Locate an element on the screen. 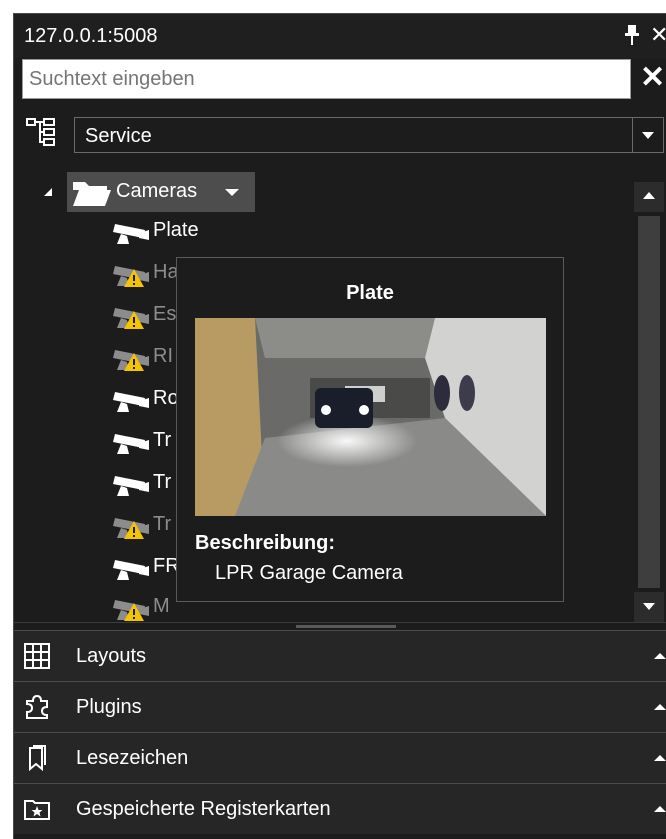  tree-expander-icon is located at coordinates (48, 192).